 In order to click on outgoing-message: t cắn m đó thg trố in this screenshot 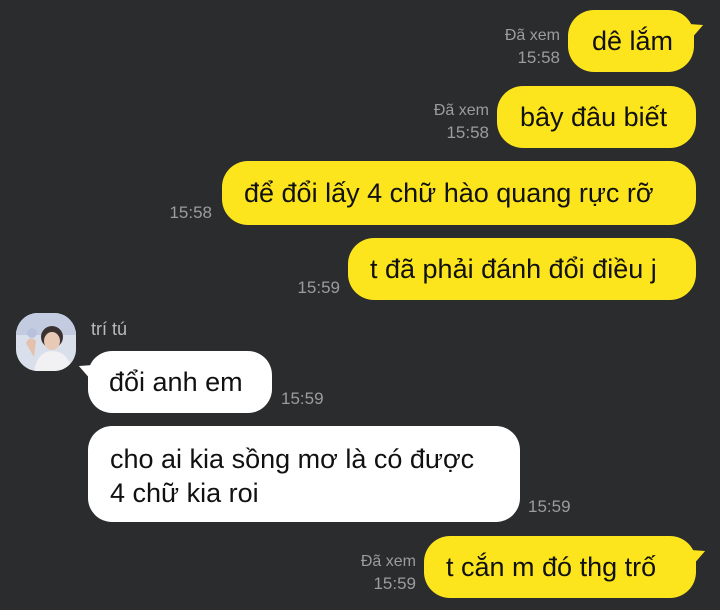, I will do `click(560, 567)`.